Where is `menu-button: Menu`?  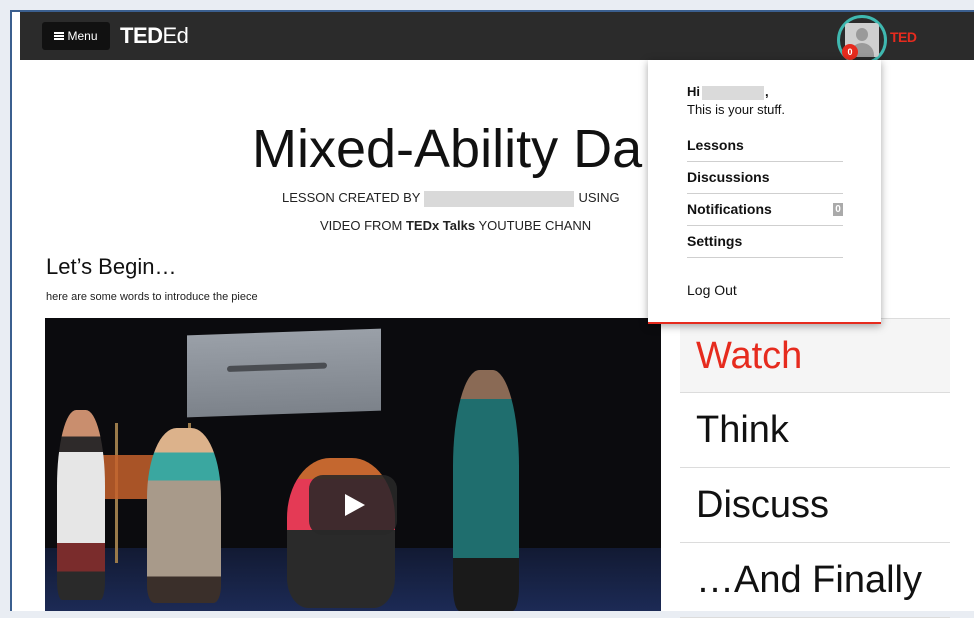
menu-button: Menu is located at coordinates (76, 36).